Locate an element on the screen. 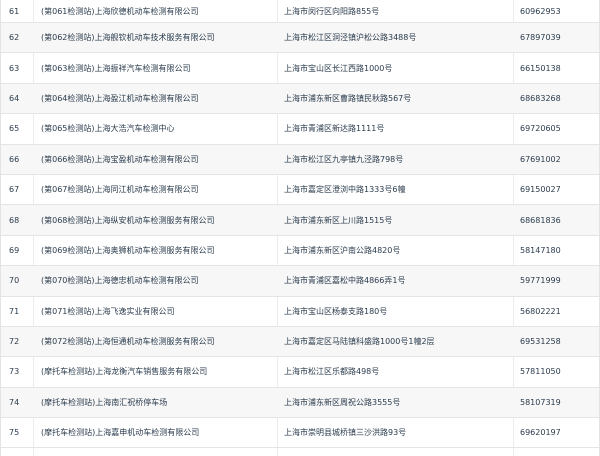 This screenshot has height=456, width=600. station-name: (第072检测站)上海恒通机动车检测服务有限公司 is located at coordinates (128, 342).